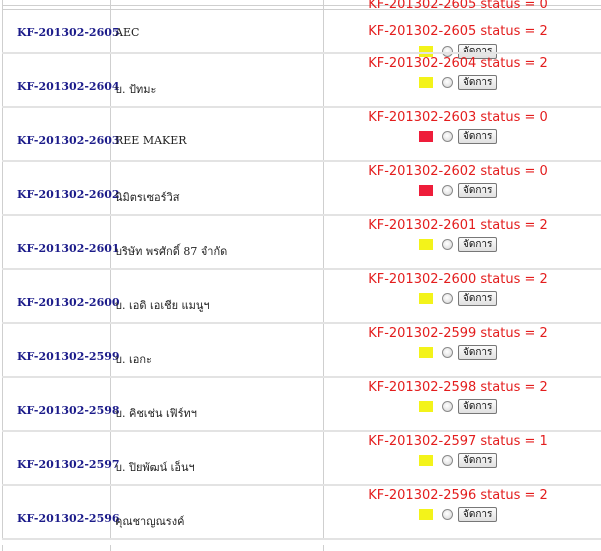 This screenshot has height=551, width=601. Describe the element at coordinates (171, 251) in the screenshot. I see `company-name: บริษัท พรศักดิ์ 87 จำกัด` at that location.